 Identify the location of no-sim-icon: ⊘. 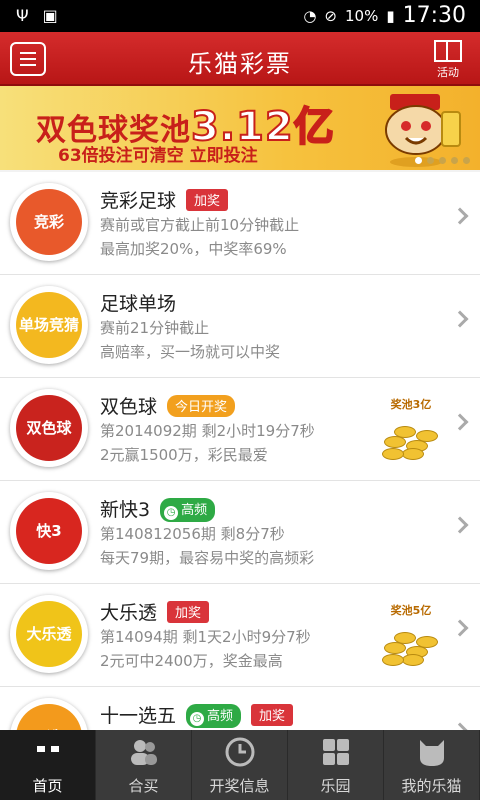
(330, 15).